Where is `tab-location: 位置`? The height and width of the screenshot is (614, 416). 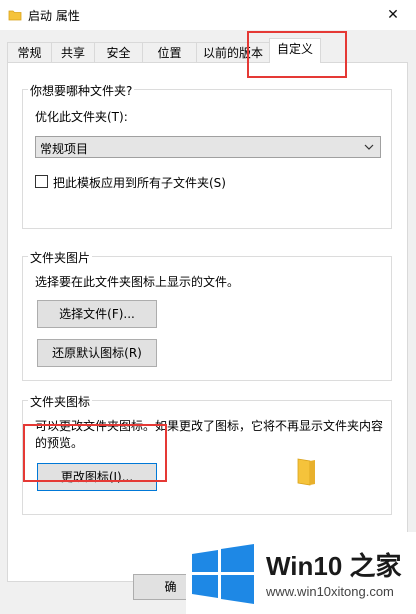 tab-location: 位置 is located at coordinates (169, 52).